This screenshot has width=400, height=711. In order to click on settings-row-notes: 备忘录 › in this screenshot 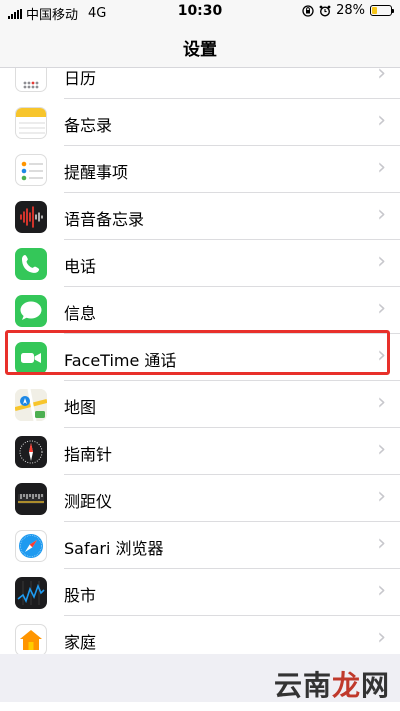, I will do `click(200, 122)`.